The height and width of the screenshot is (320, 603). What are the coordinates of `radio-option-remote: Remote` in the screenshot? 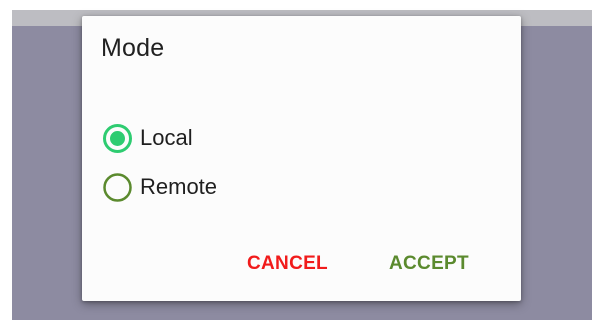 It's located at (159, 187).